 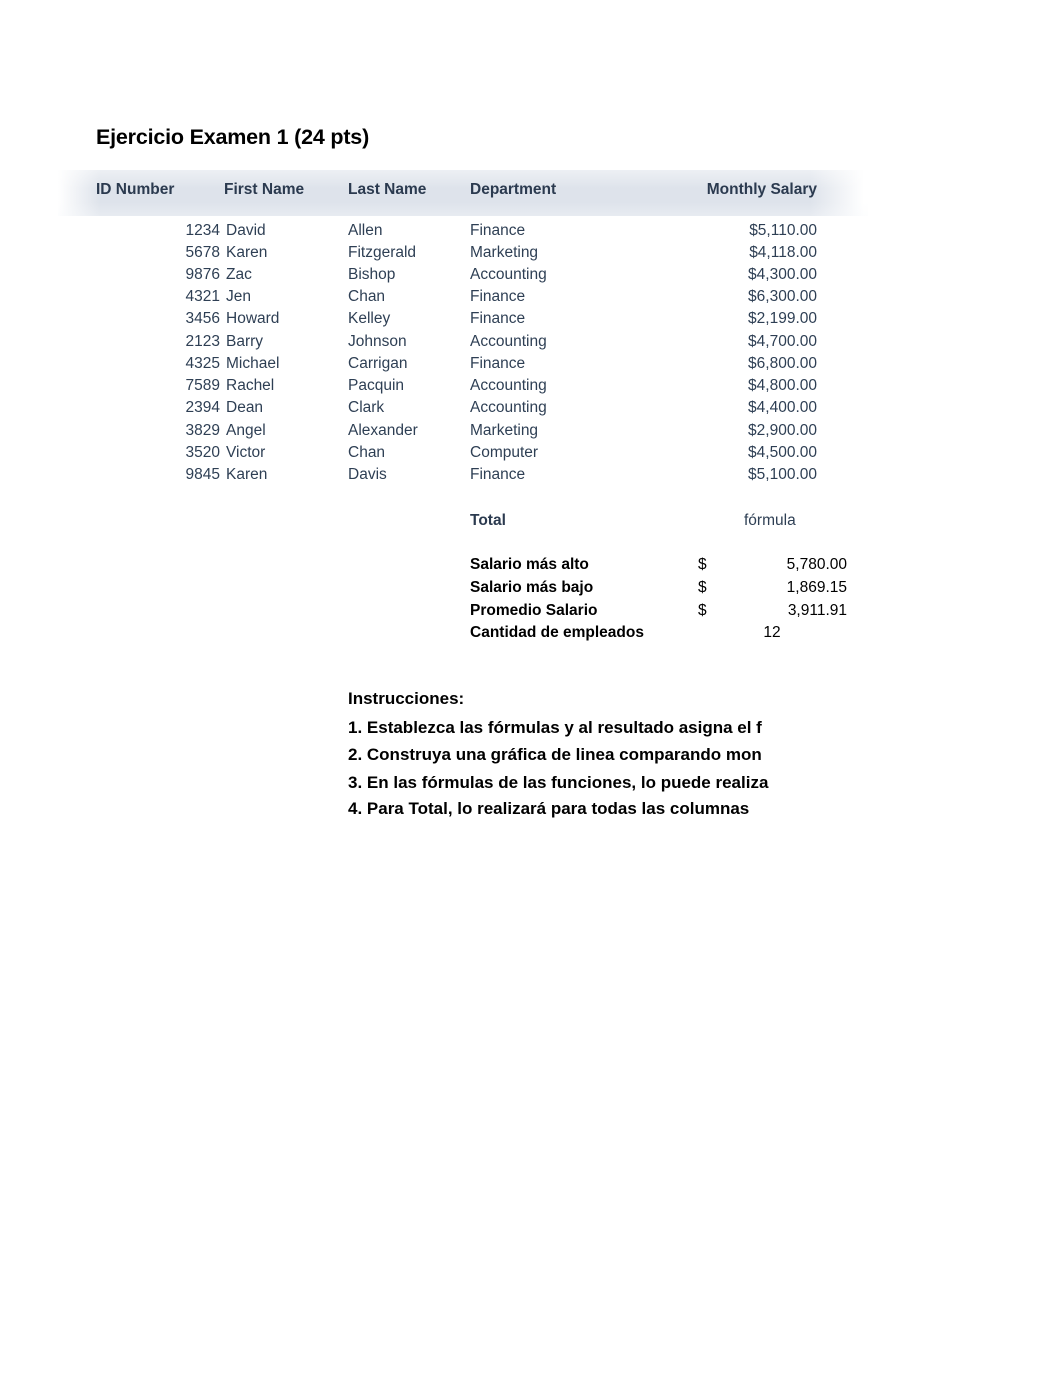 I want to click on summary-highest-value: 5,780.00, so click(x=816, y=564).